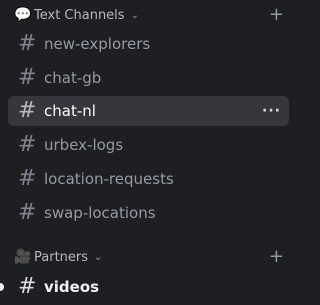 This screenshot has height=305, width=320. Describe the element at coordinates (61, 257) in the screenshot. I see `category-label: Partners` at that location.